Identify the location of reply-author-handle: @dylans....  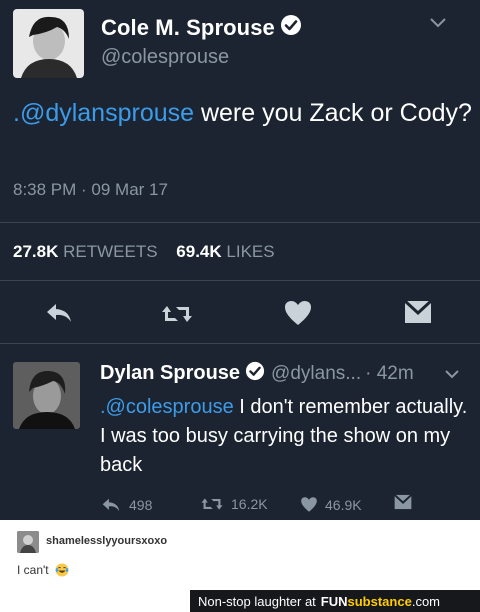
(316, 374).